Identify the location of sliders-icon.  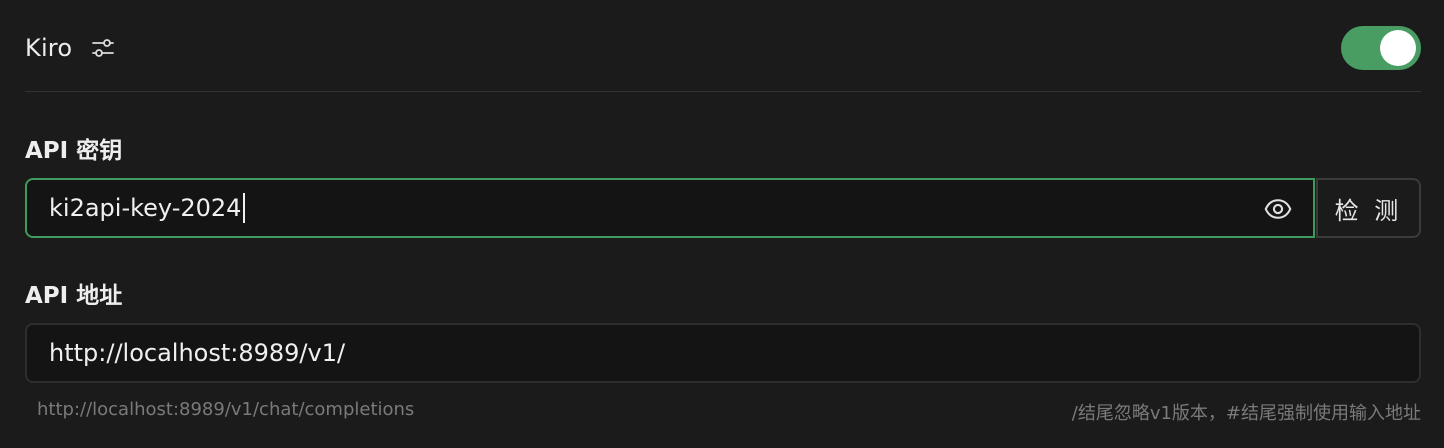
(103, 48).